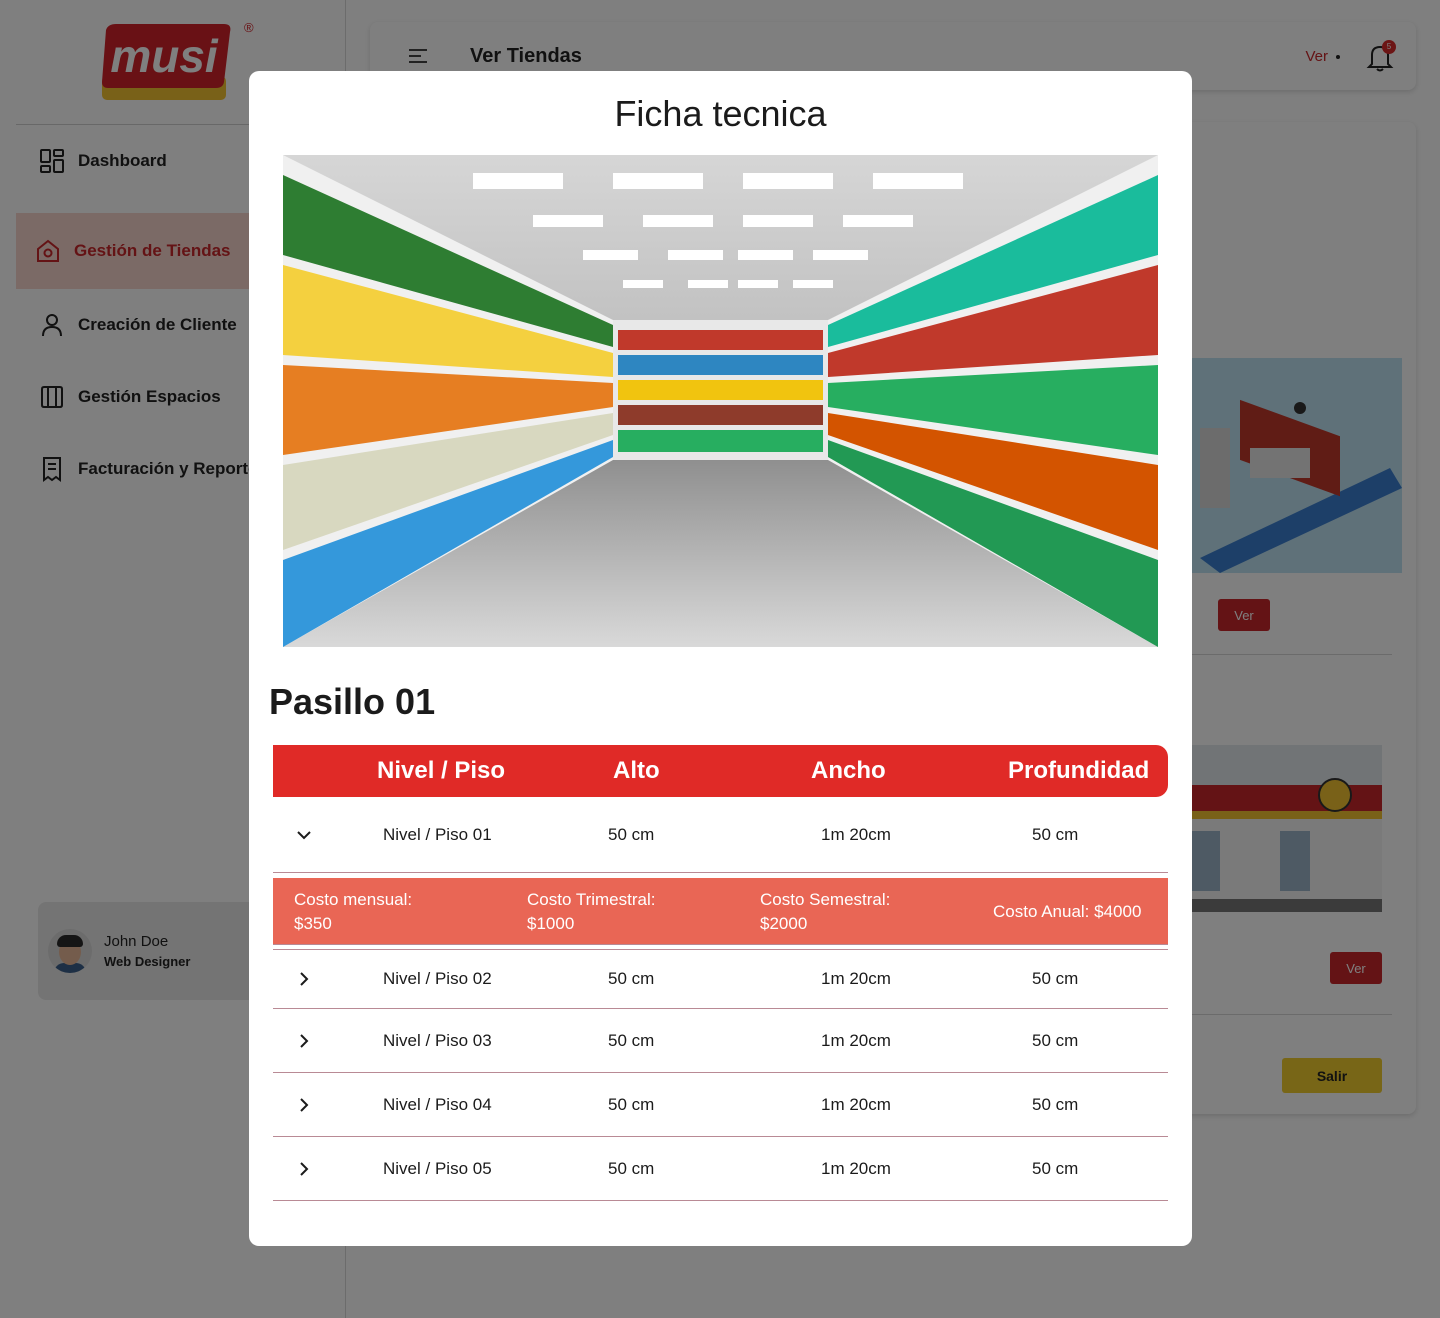 The height and width of the screenshot is (1318, 1440). I want to click on level-cell: Nivel / Piso 05, so click(437, 1168).